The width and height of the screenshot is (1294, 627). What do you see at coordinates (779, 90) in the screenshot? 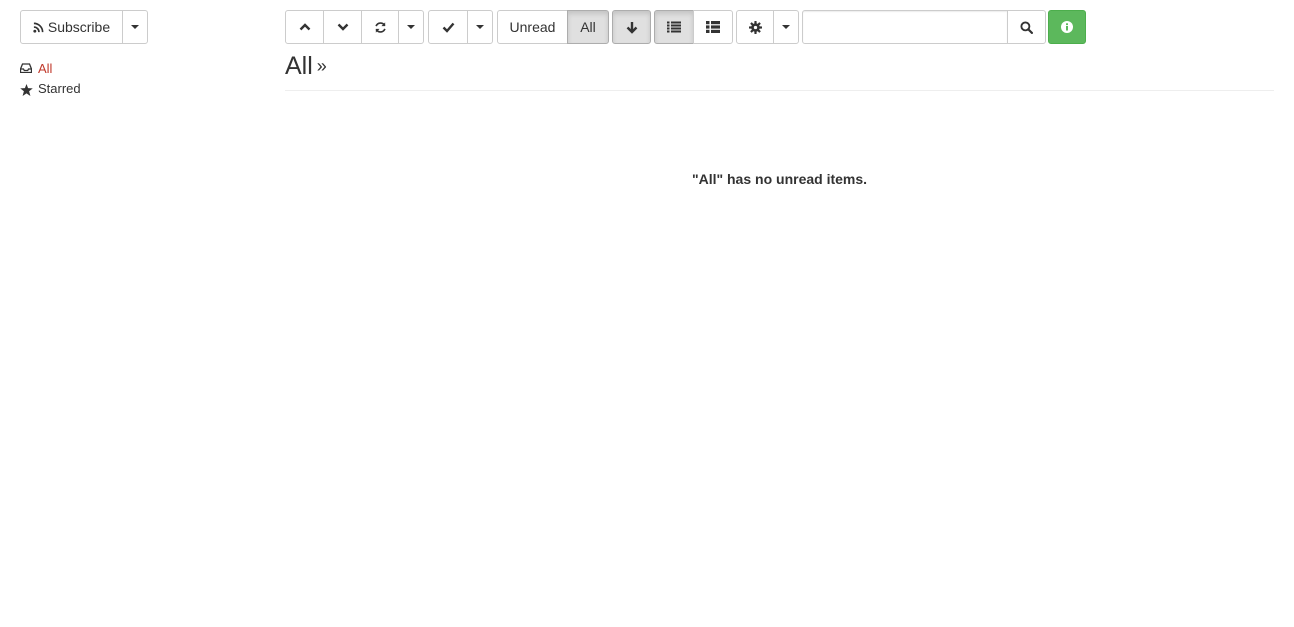
I see `title-divider` at bounding box center [779, 90].